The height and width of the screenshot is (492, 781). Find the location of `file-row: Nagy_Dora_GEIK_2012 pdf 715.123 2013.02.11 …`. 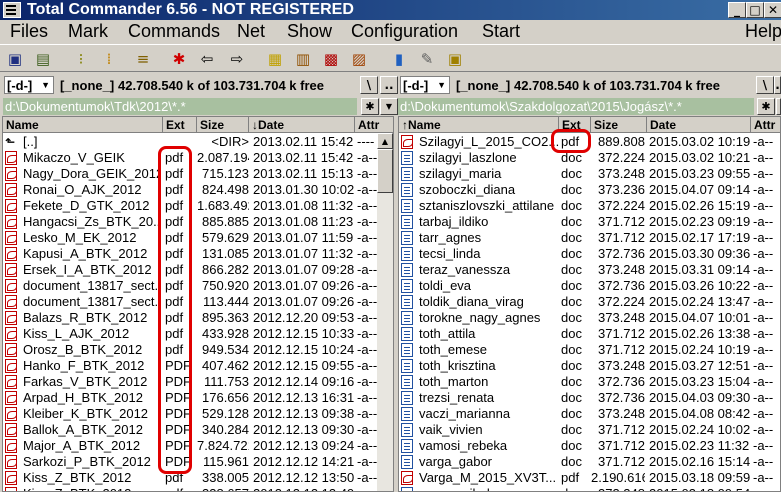

file-row: Nagy_Dora_GEIK_2012 pdf 715.123 2013.02.11 … is located at coordinates (198, 174).